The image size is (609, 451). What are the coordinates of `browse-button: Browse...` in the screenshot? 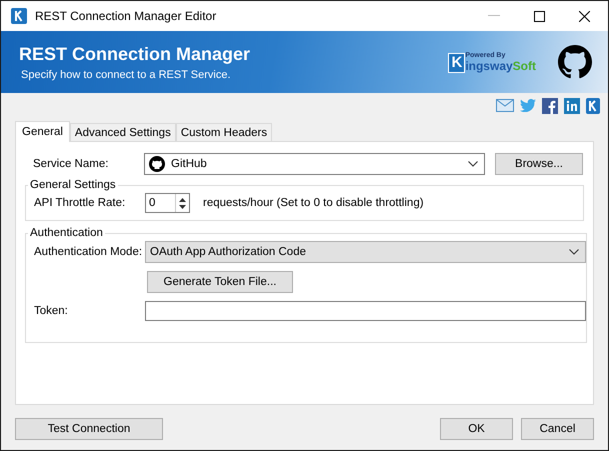 It's located at (539, 164).